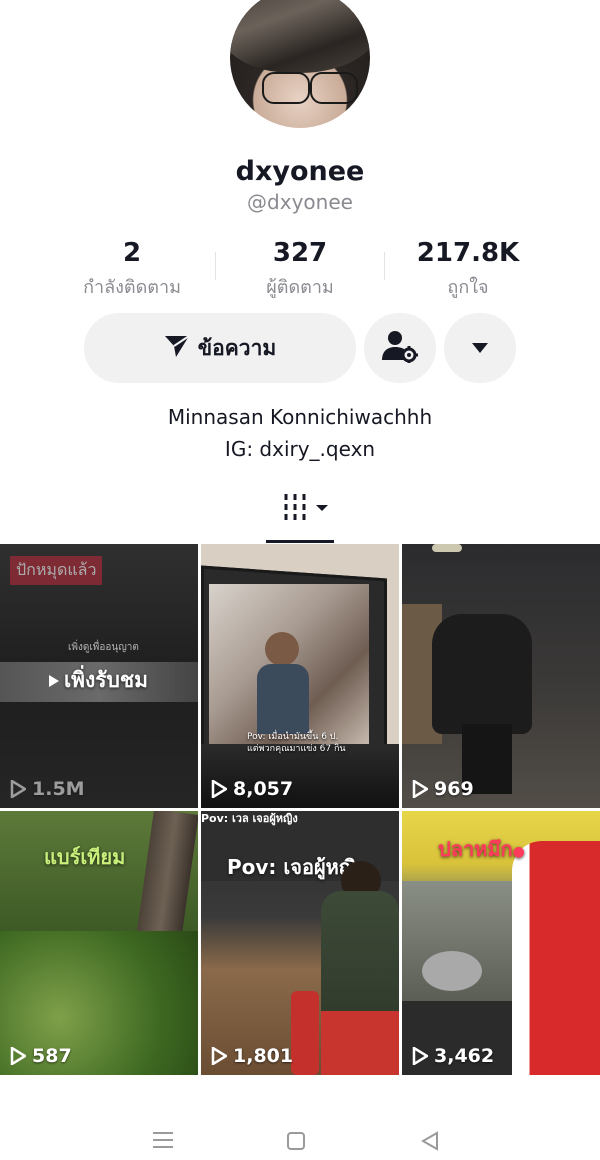 The width and height of the screenshot is (600, 1160). What do you see at coordinates (99, 943) in the screenshot?
I see `video-tile: แบร์เทียม 587` at bounding box center [99, 943].